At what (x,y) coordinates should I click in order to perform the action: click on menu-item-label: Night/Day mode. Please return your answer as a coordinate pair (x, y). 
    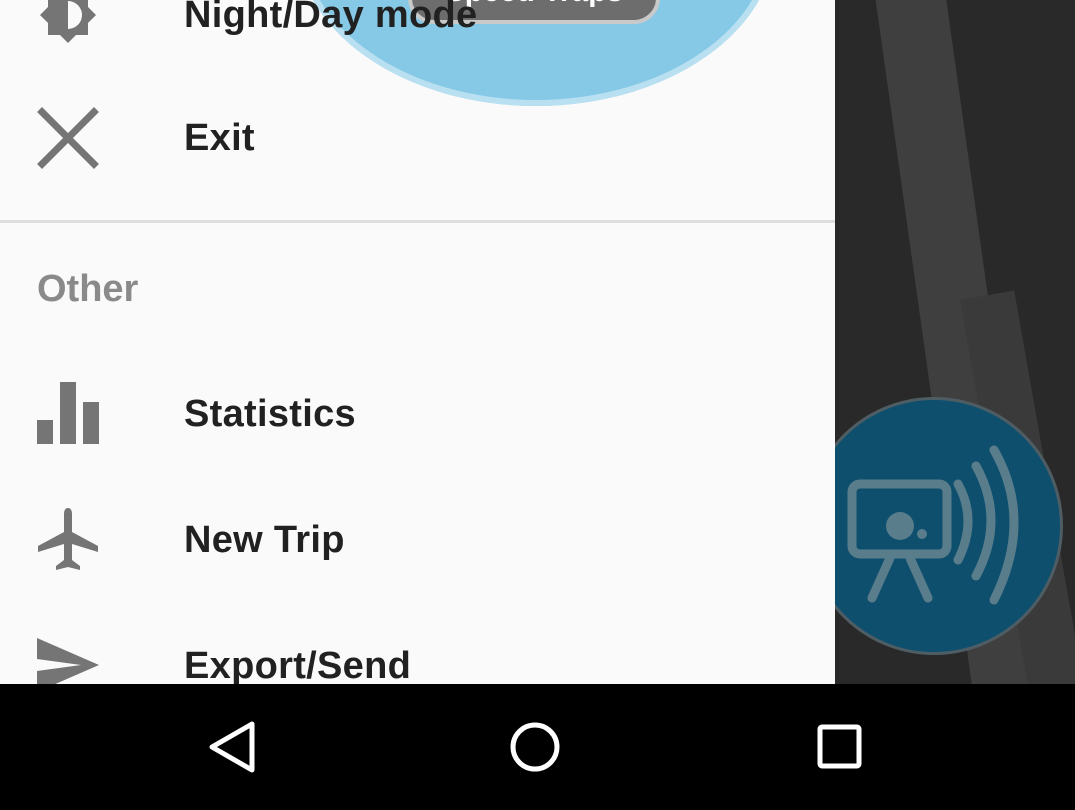
    Looking at the image, I should click on (331, 18).